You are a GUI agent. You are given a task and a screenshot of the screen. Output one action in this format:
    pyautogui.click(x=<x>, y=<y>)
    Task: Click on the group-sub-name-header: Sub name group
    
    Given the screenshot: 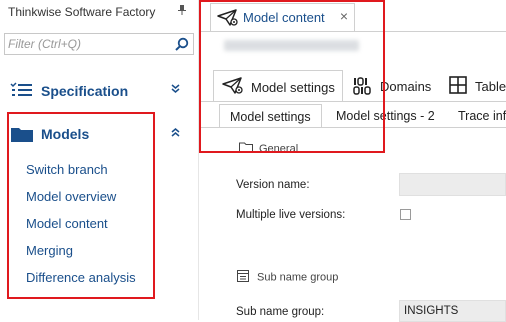 What is the action you would take?
    pyautogui.click(x=287, y=277)
    